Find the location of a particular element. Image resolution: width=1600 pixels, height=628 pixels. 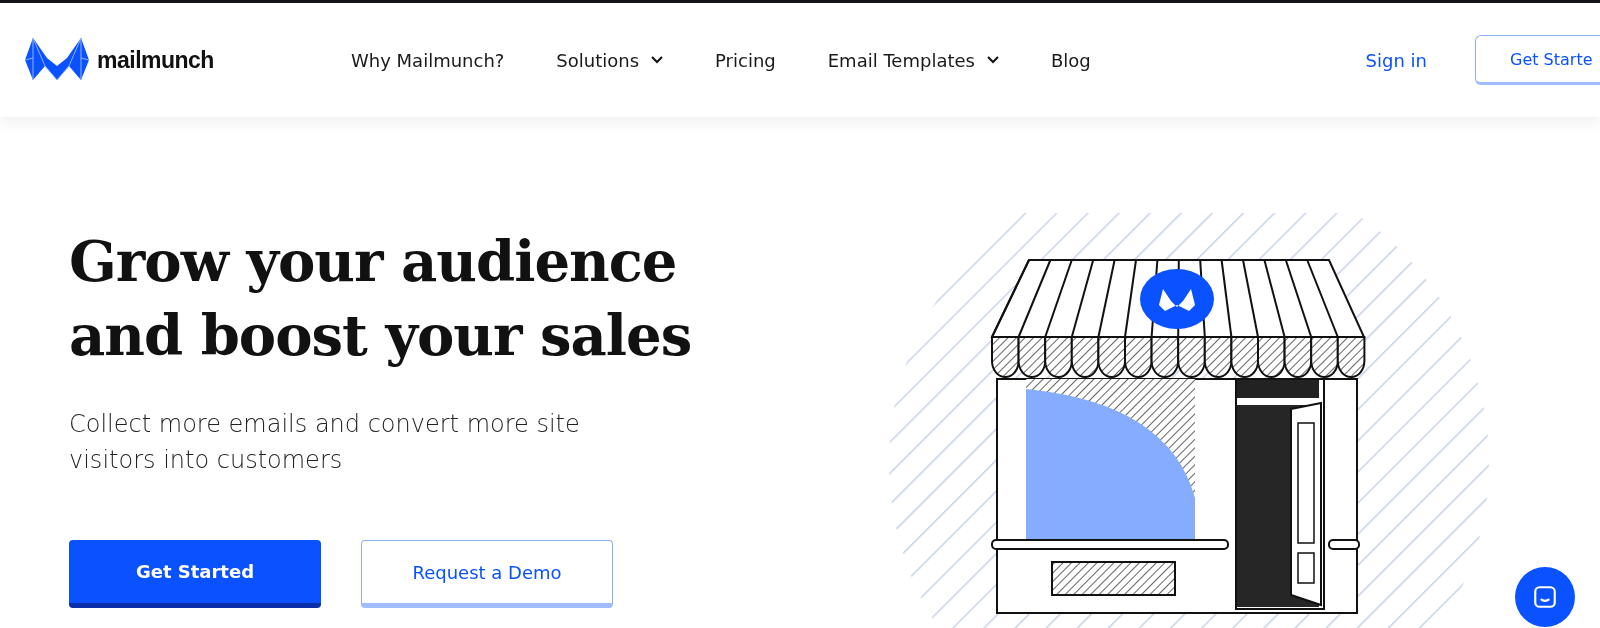

chat-button is located at coordinates (1545, 597).